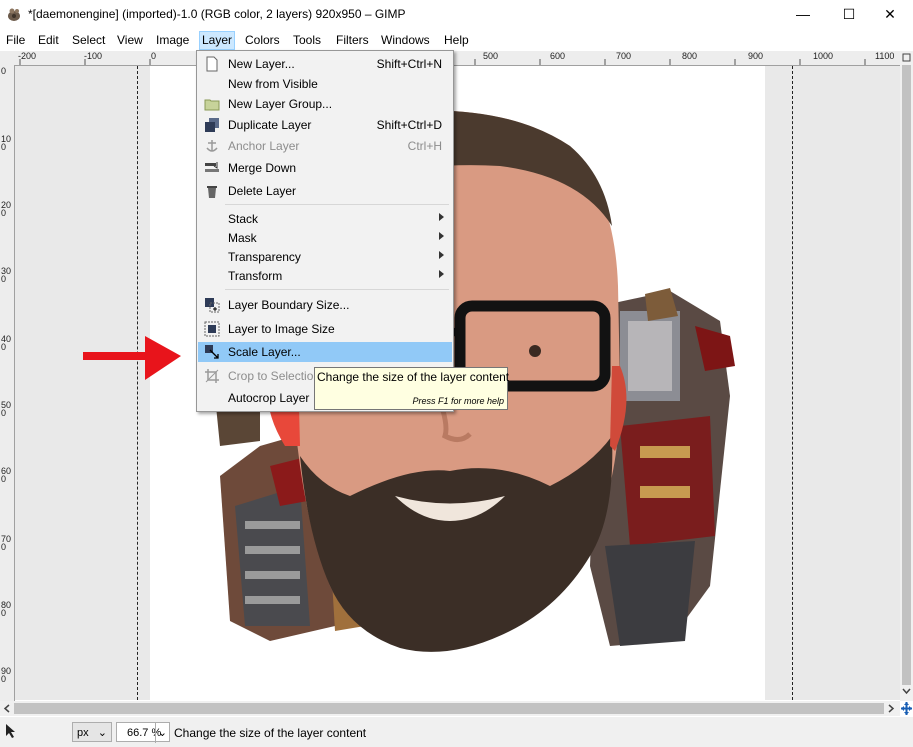  What do you see at coordinates (270, 125) in the screenshot?
I see `menu-item-label: Duplicate Layer` at bounding box center [270, 125].